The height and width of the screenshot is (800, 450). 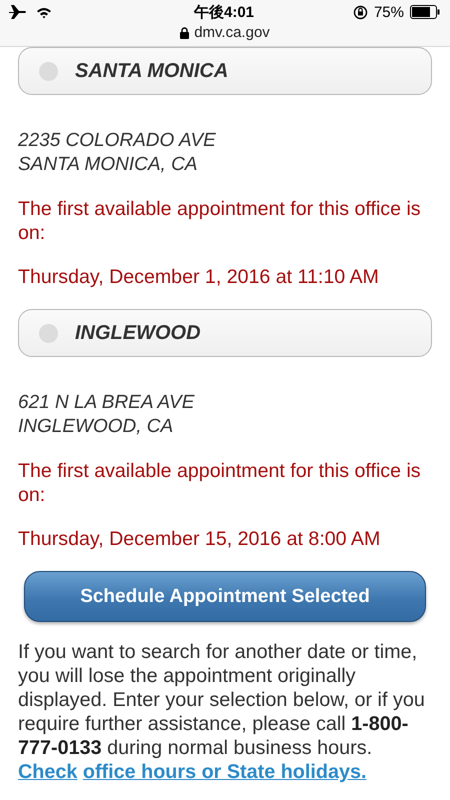 What do you see at coordinates (48, 772) in the screenshot?
I see `office-hours-link: Check` at bounding box center [48, 772].